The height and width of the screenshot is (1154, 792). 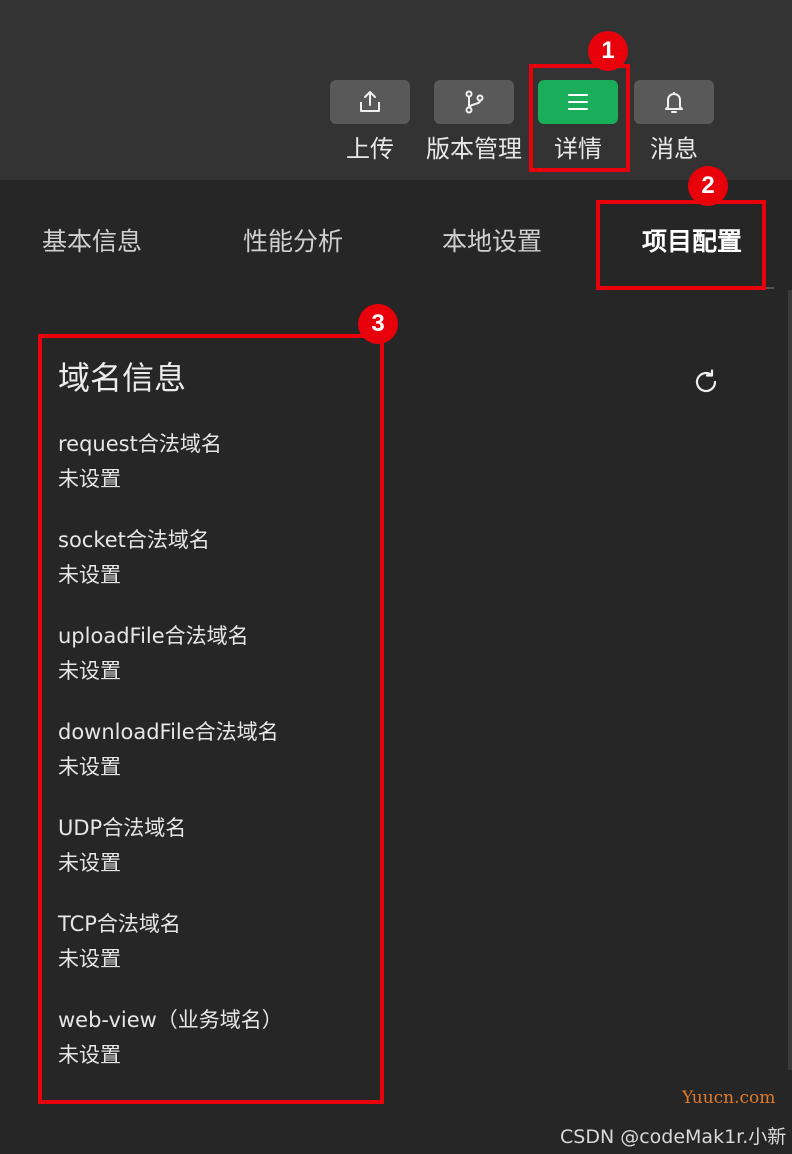 I want to click on upload-button-surface, so click(x=370, y=102).